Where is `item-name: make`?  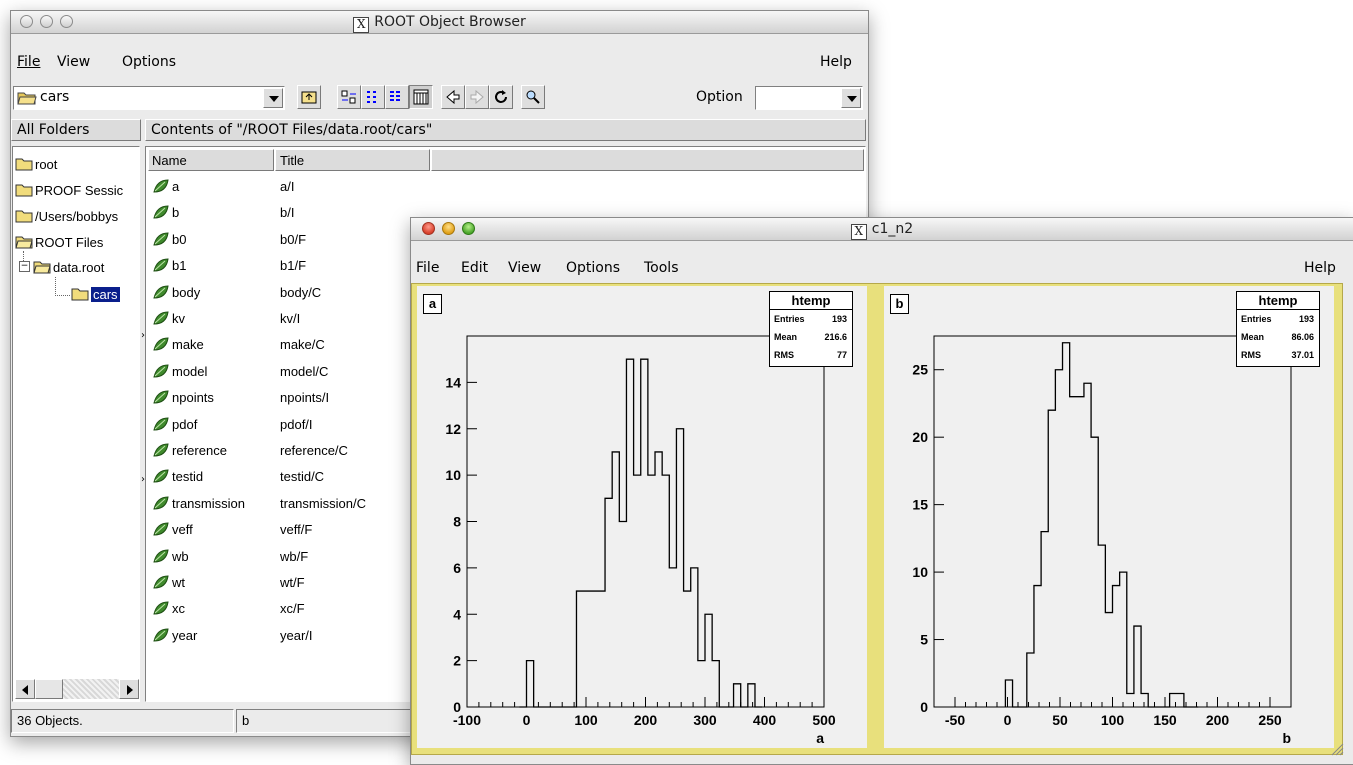
item-name: make is located at coordinates (188, 345).